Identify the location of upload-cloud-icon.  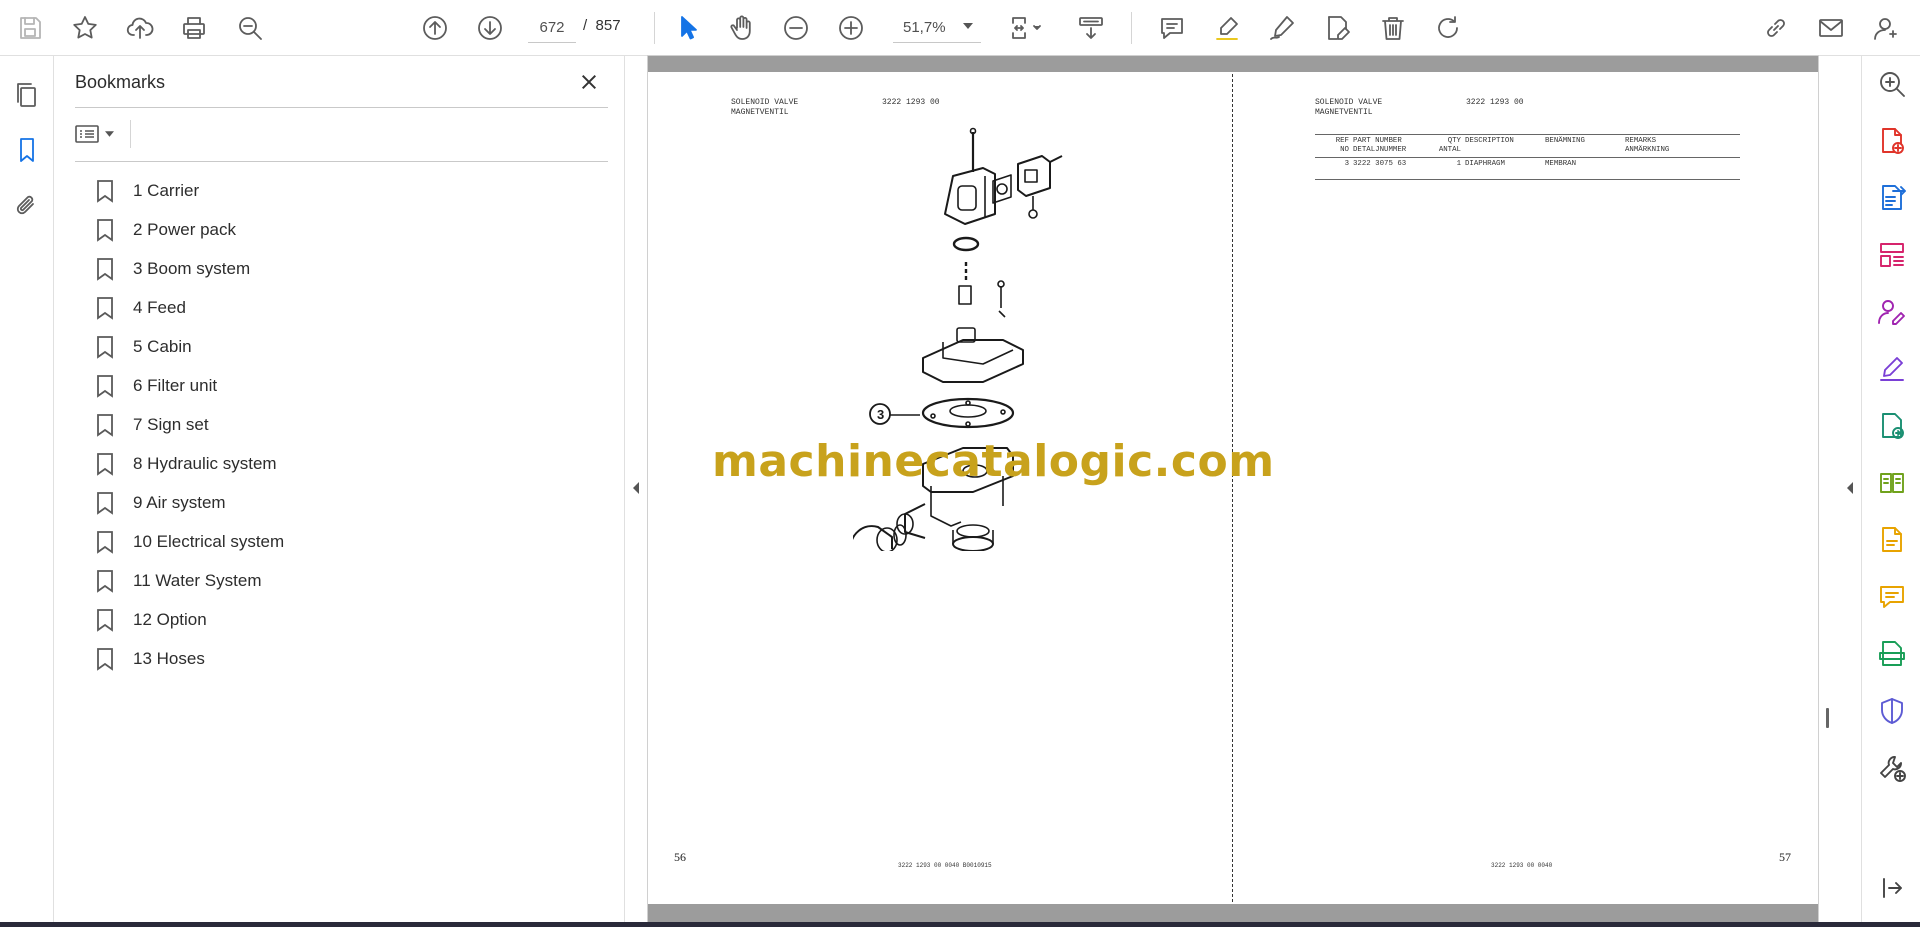
(140, 28).